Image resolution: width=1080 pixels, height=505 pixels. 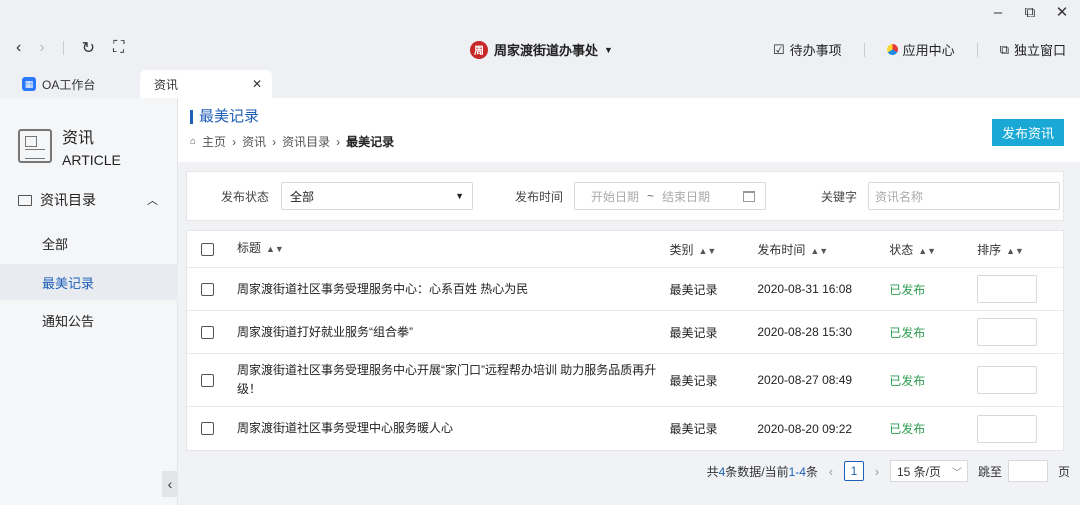 I want to click on tab-oa-workbench: ▦ OA工作台, so click(x=58, y=84).